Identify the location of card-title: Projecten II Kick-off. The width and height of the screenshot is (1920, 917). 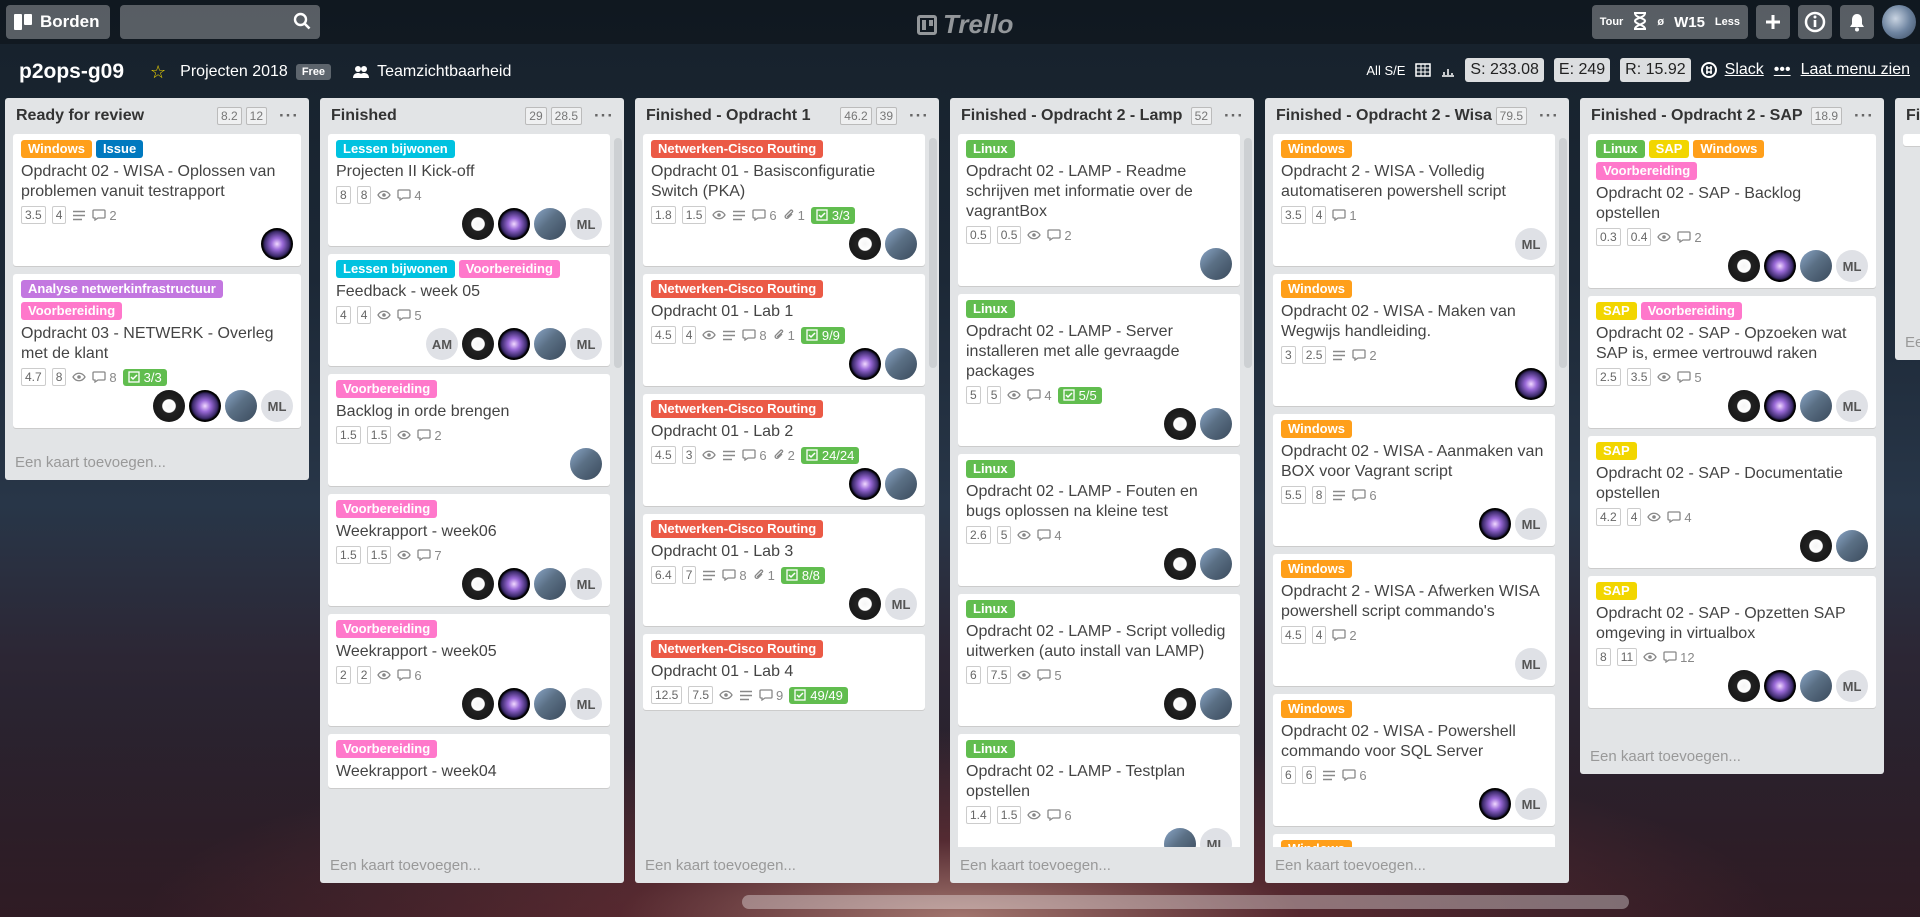
(469, 172).